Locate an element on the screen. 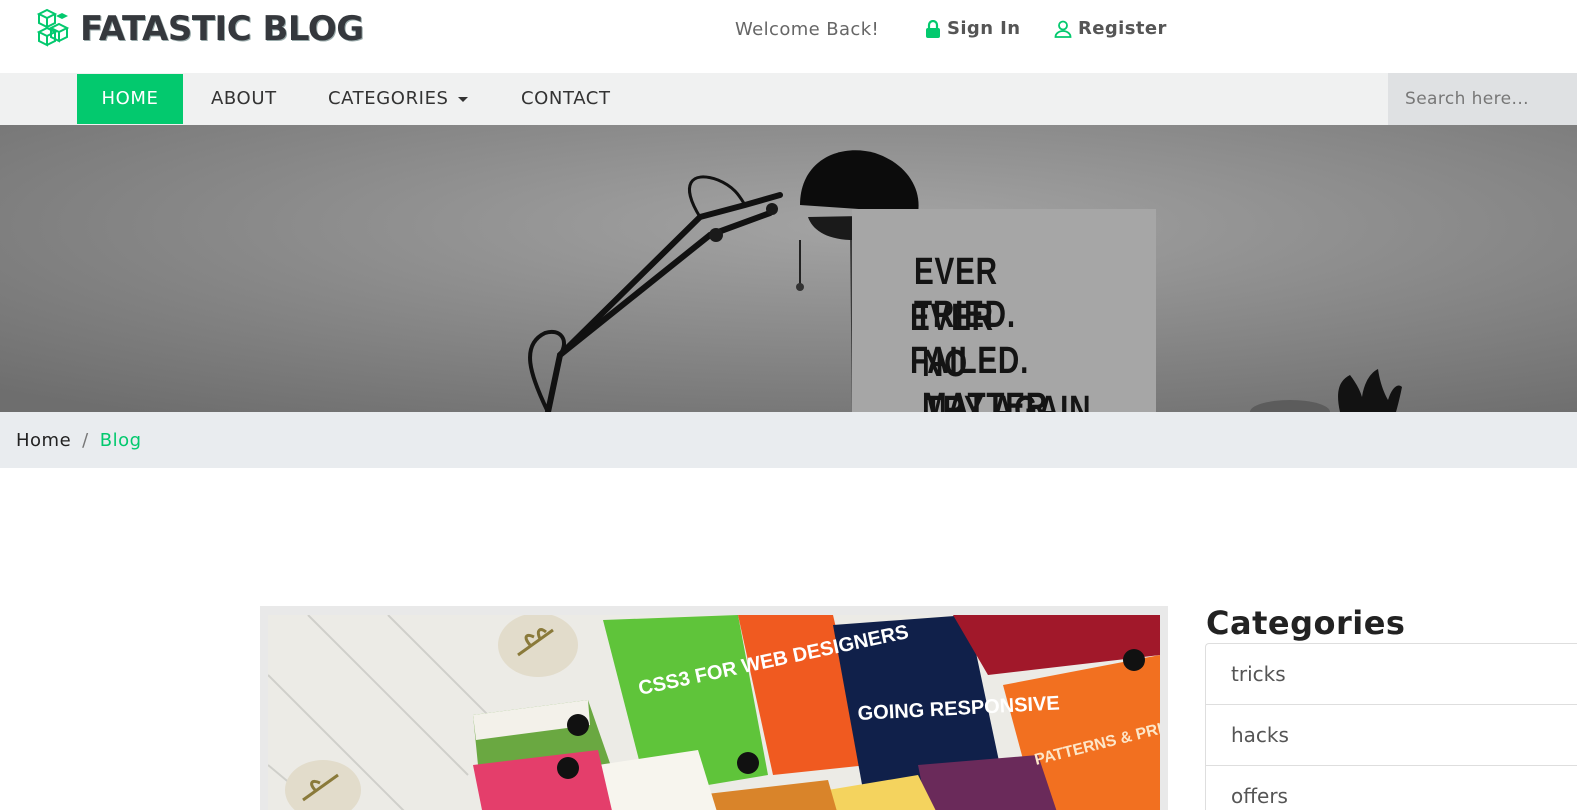 This screenshot has width=1577, height=810. main-nav: HOME ABOUT CATEGORIES CONTACT is located at coordinates (788, 99).